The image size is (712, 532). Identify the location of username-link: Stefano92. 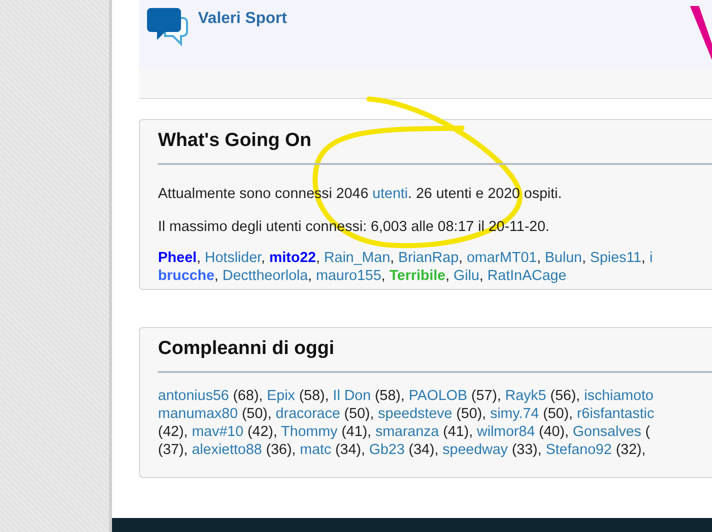
(579, 450).